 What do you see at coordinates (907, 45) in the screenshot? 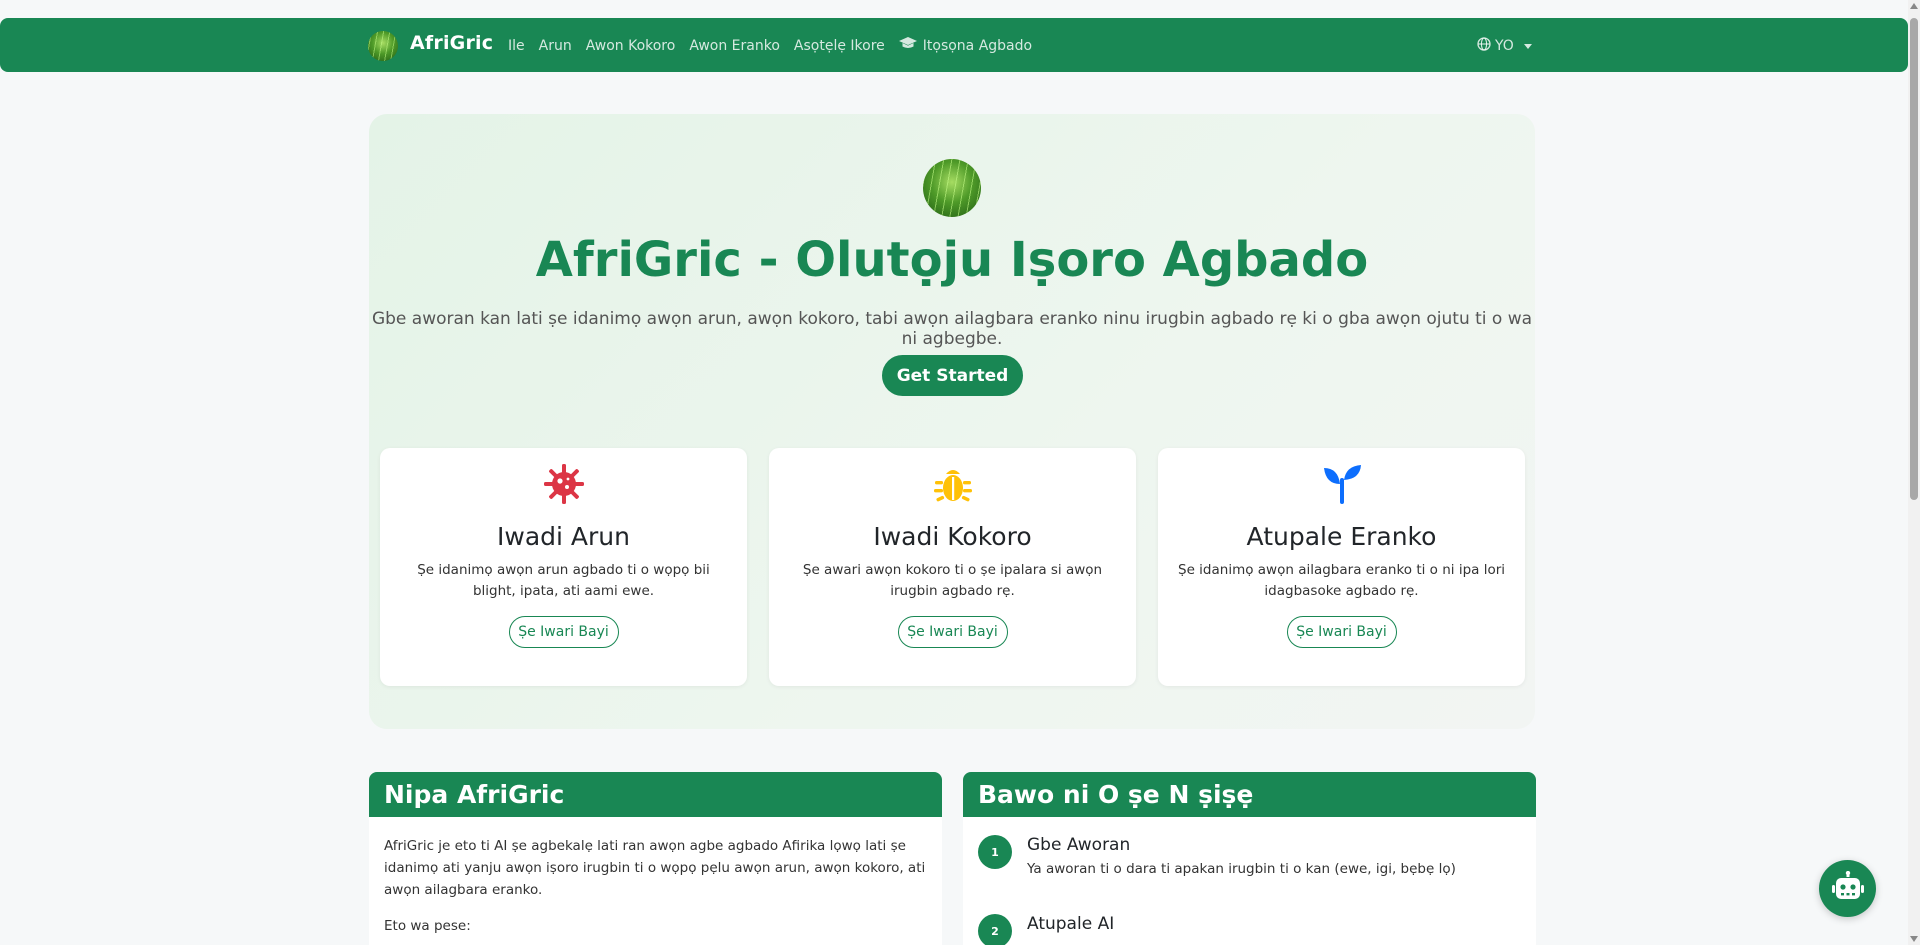
I see `graduation-cap-icon` at bounding box center [907, 45].